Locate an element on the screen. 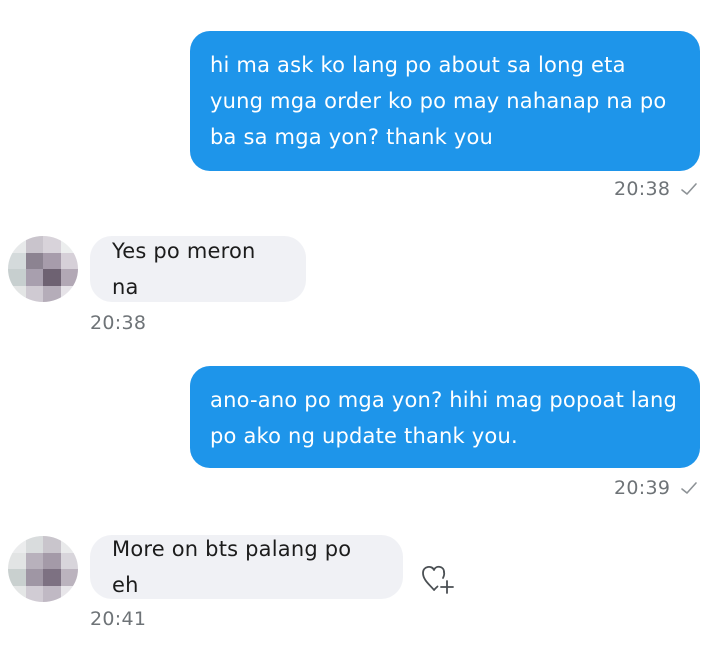 The image size is (719, 649). message-meta: 20:39 is located at coordinates (656, 488).